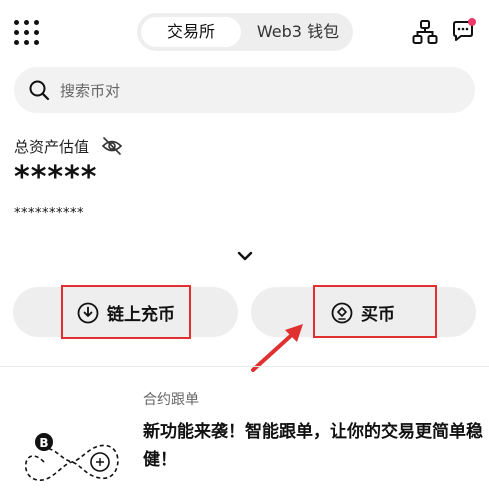 This screenshot has width=489, height=490. Describe the element at coordinates (71, 457) in the screenshot. I see `copy-trading-illustration: B` at that location.